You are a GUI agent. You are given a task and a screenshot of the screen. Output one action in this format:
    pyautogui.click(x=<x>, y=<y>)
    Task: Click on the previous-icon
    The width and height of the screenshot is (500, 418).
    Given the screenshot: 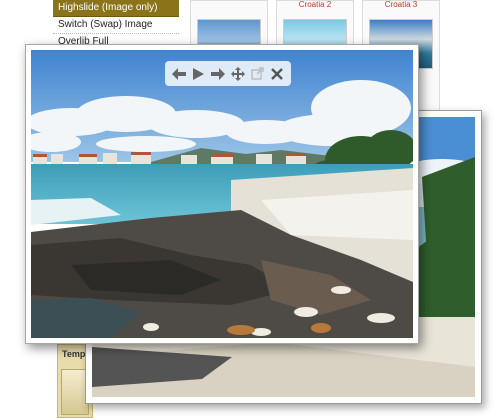 What is the action you would take?
    pyautogui.click(x=179, y=74)
    